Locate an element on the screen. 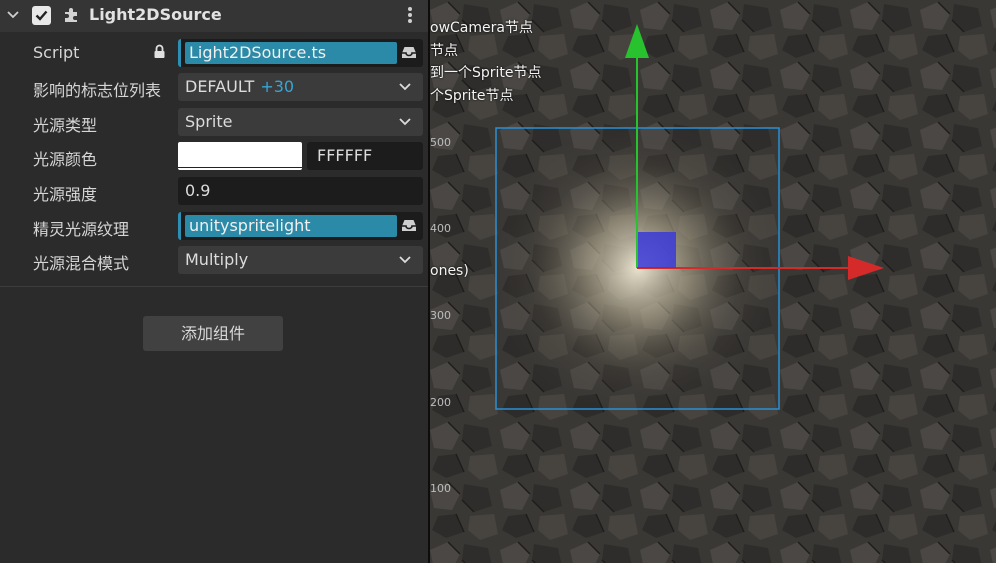  light-color-hex-value: FFFFFF is located at coordinates (345, 155).